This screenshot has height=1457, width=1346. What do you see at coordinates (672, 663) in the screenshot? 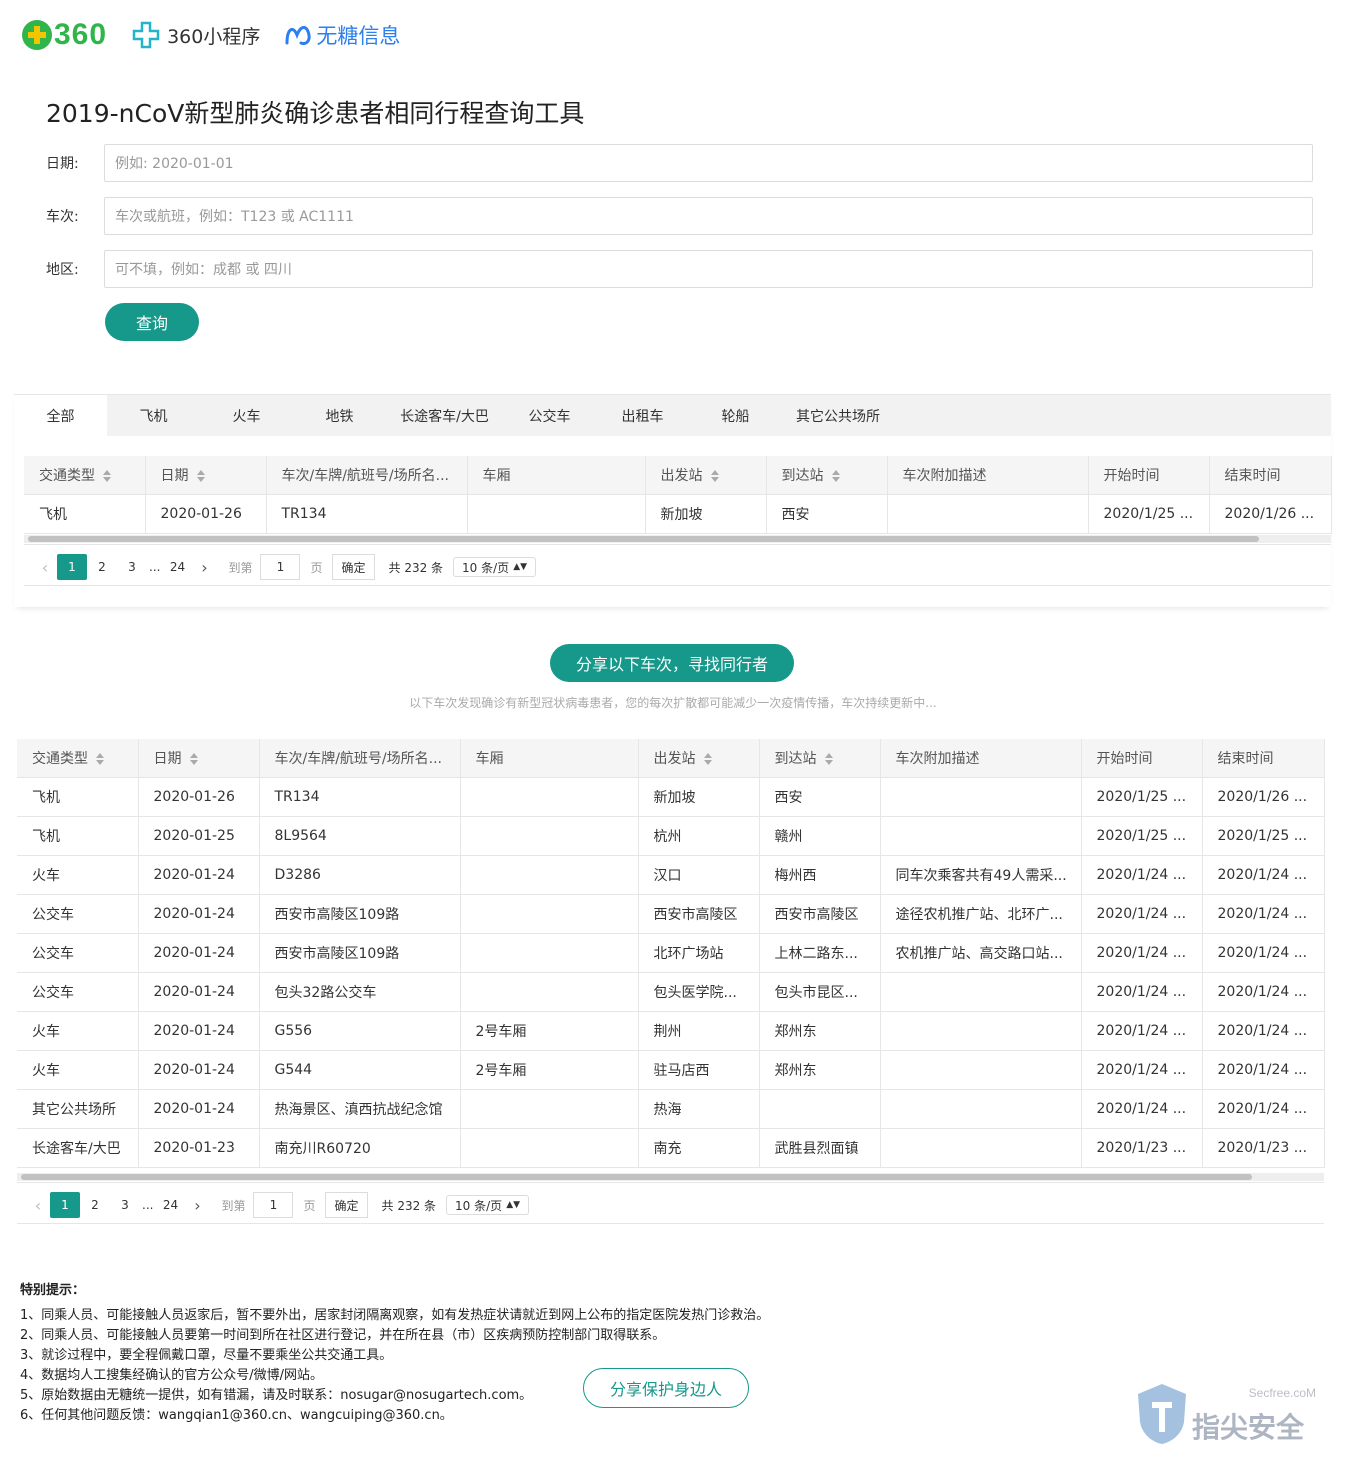
I see `share-button: 分享以下车次，寻找同行者` at bounding box center [672, 663].